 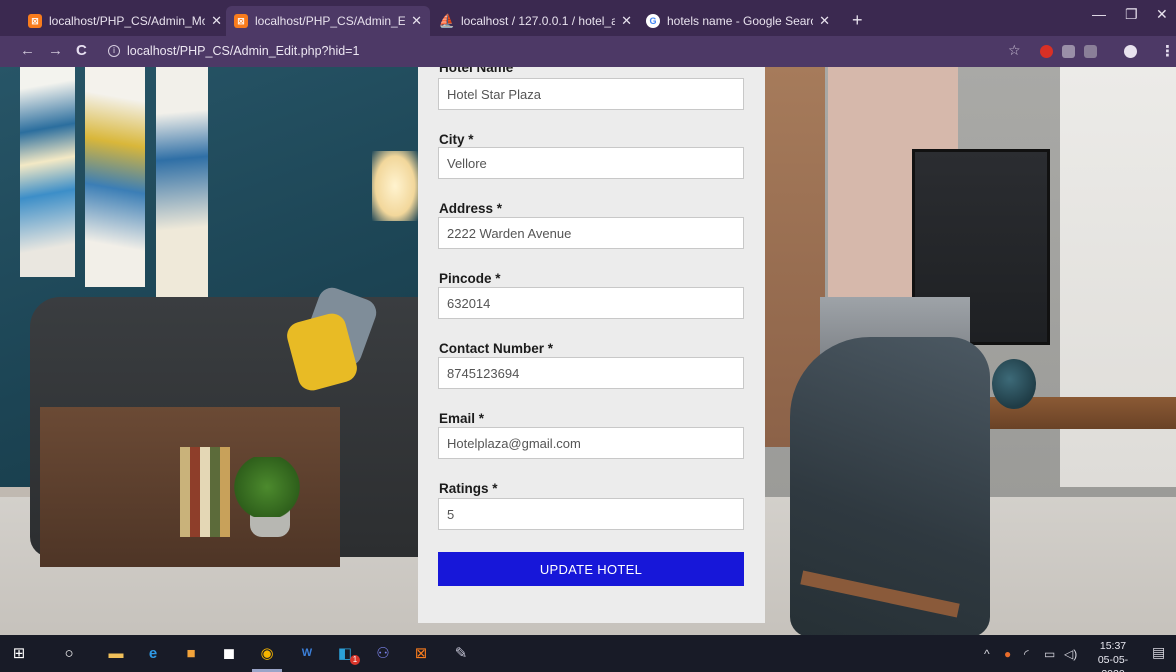 What do you see at coordinates (470, 278) in the screenshot?
I see `pincode-label: Pincode *` at bounding box center [470, 278].